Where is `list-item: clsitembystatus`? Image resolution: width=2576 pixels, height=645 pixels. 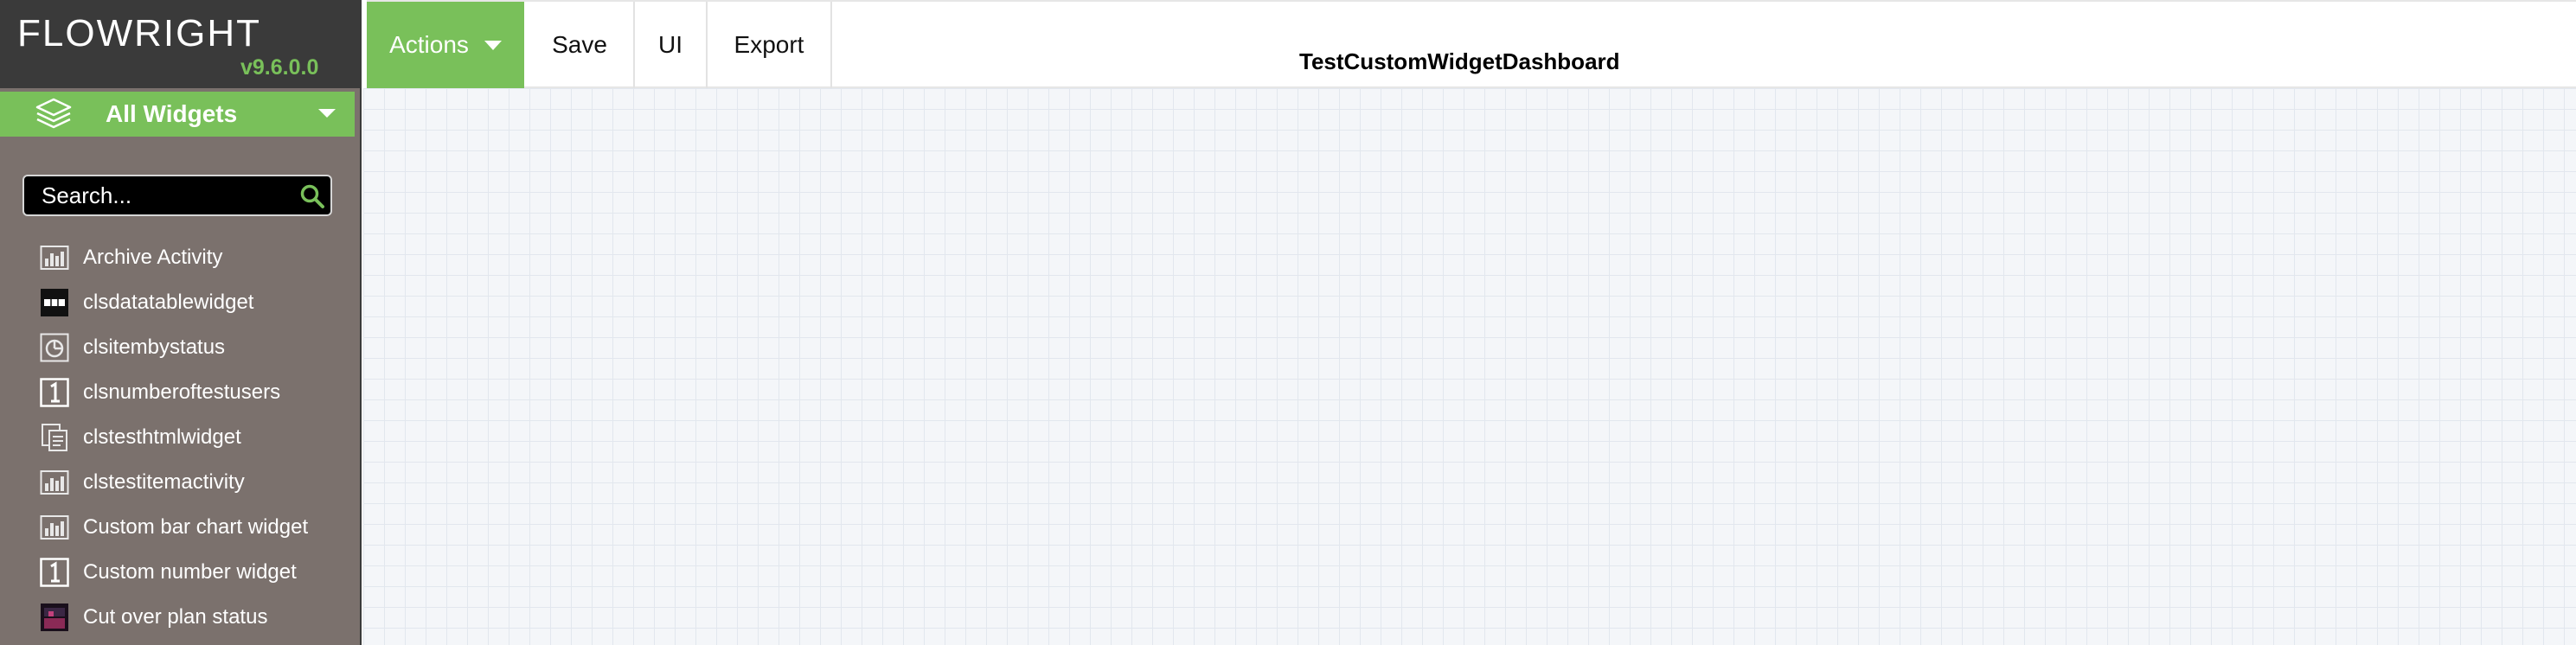
list-item: clsitembystatus is located at coordinates (177, 347).